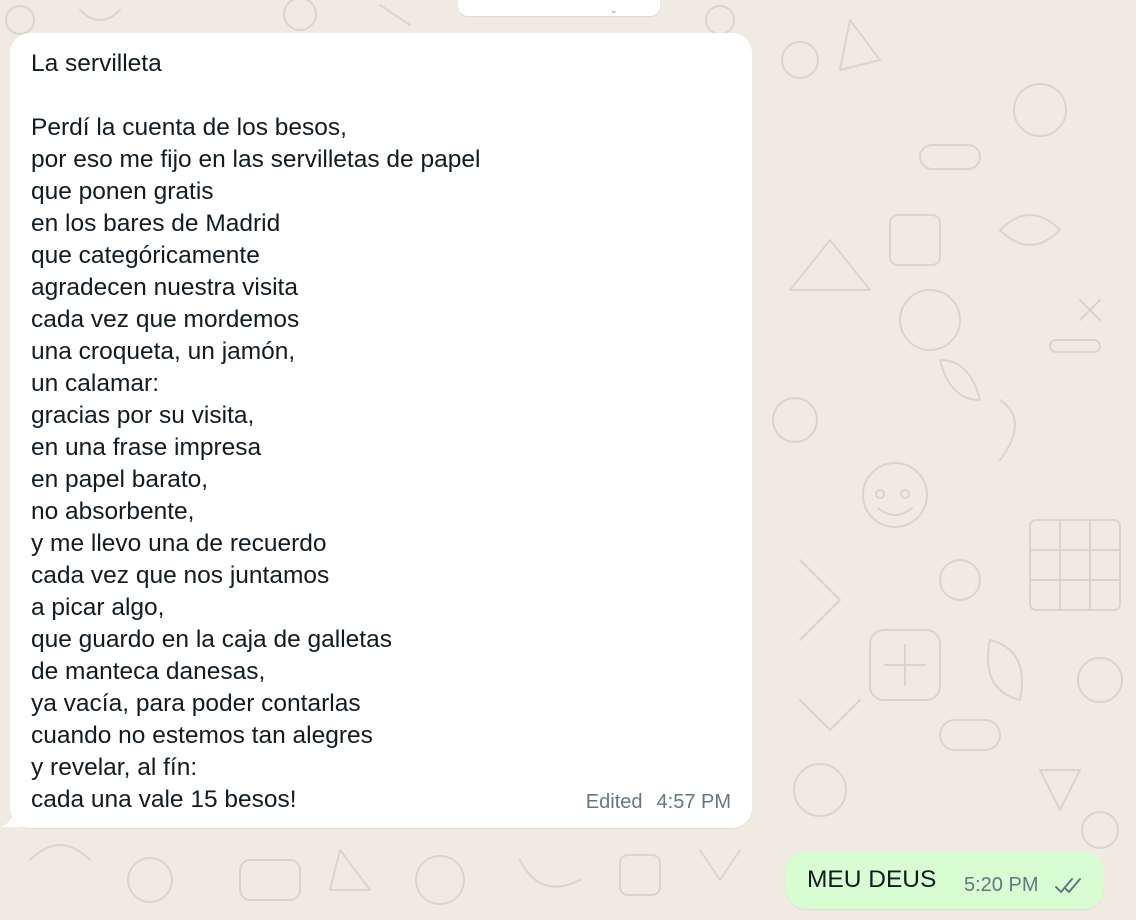  Describe the element at coordinates (189, 127) in the screenshot. I see `message-line: Perdí la cuenta de los besos,` at that location.